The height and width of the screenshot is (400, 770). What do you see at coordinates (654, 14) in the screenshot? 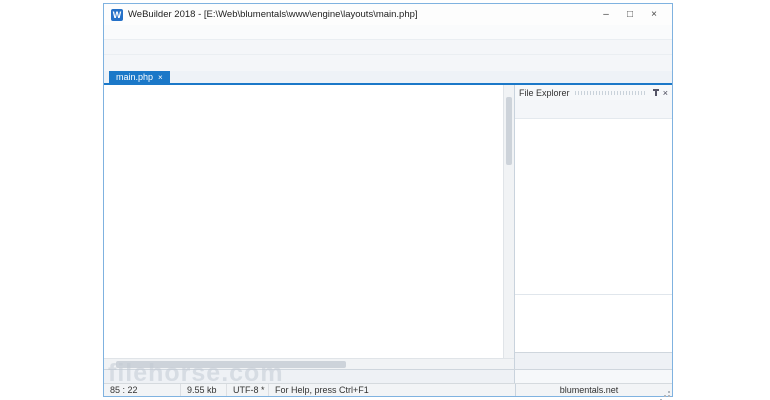
I see `close-button: ×` at bounding box center [654, 14].